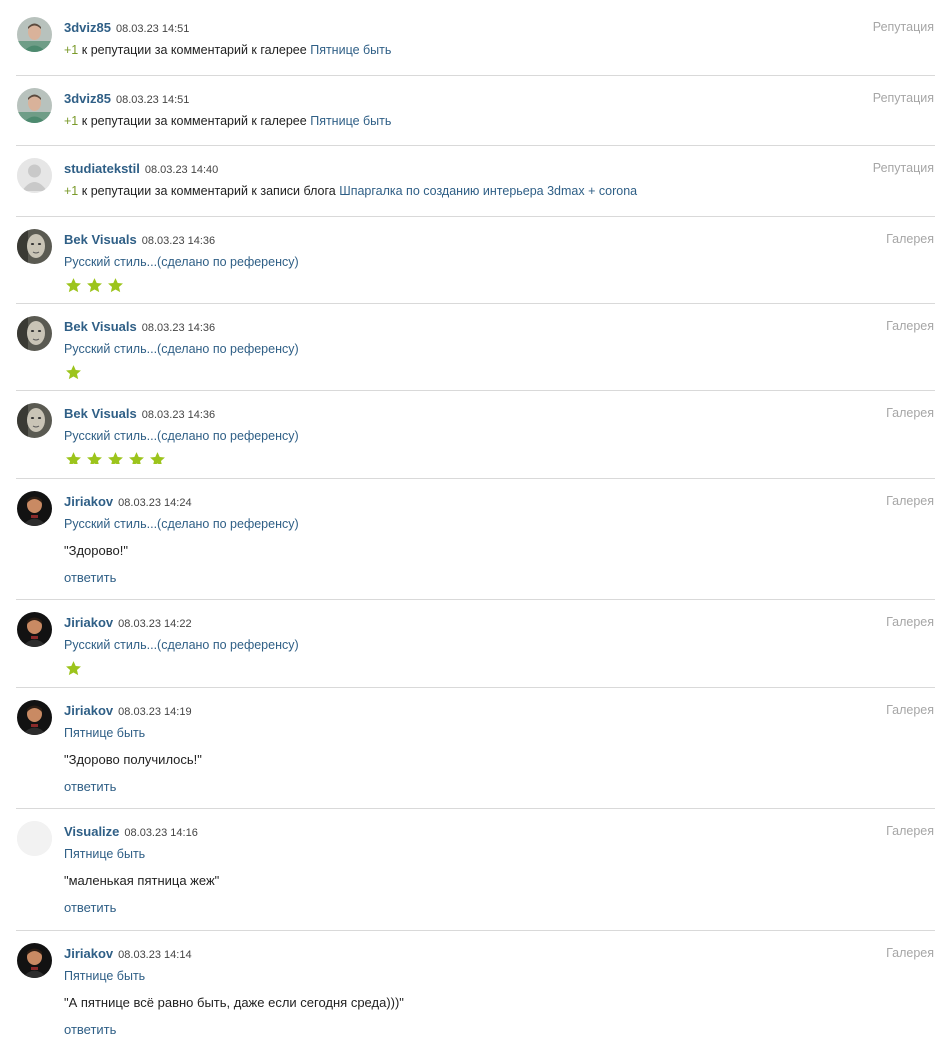  I want to click on username-link: Visualize, so click(91, 831).